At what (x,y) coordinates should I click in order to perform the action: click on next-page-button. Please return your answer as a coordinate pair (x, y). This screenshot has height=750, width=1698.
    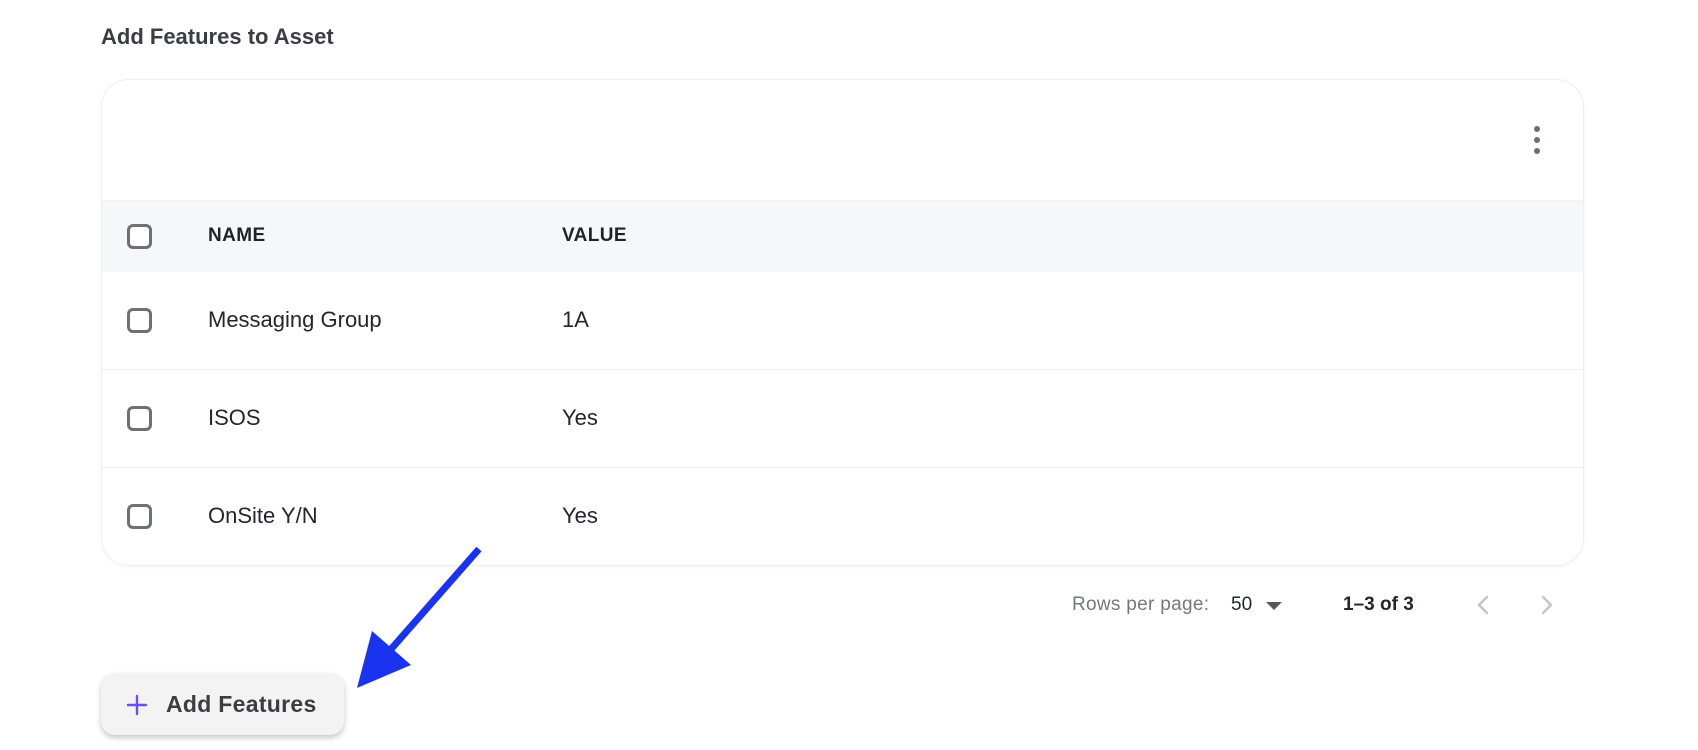
    Looking at the image, I should click on (1547, 605).